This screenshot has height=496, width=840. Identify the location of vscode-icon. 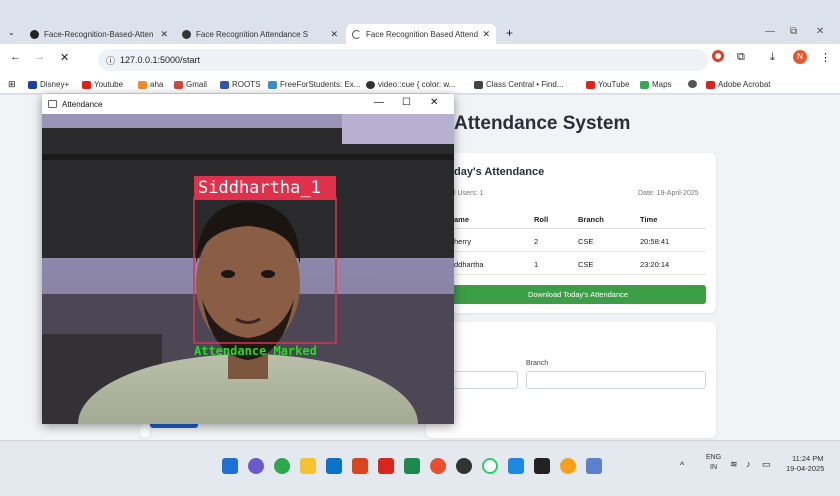
(516, 466).